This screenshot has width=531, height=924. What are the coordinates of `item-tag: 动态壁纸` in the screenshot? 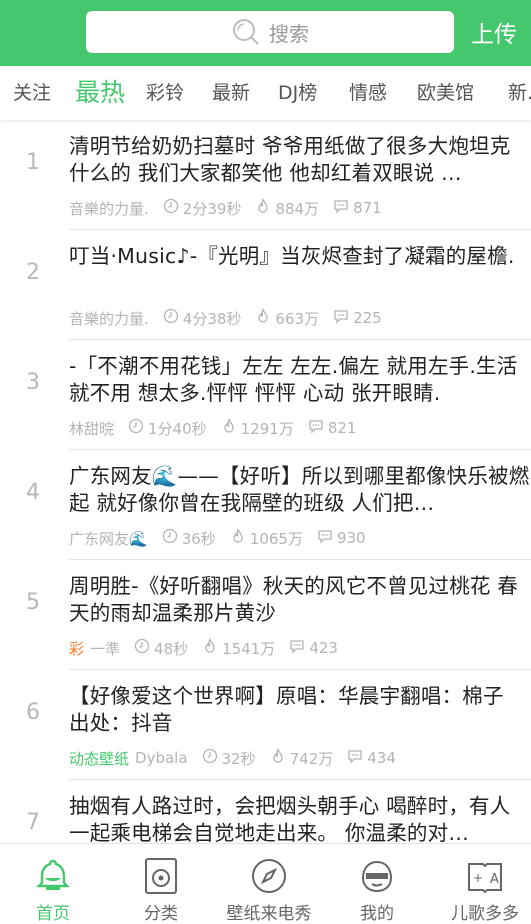 It's located at (99, 758).